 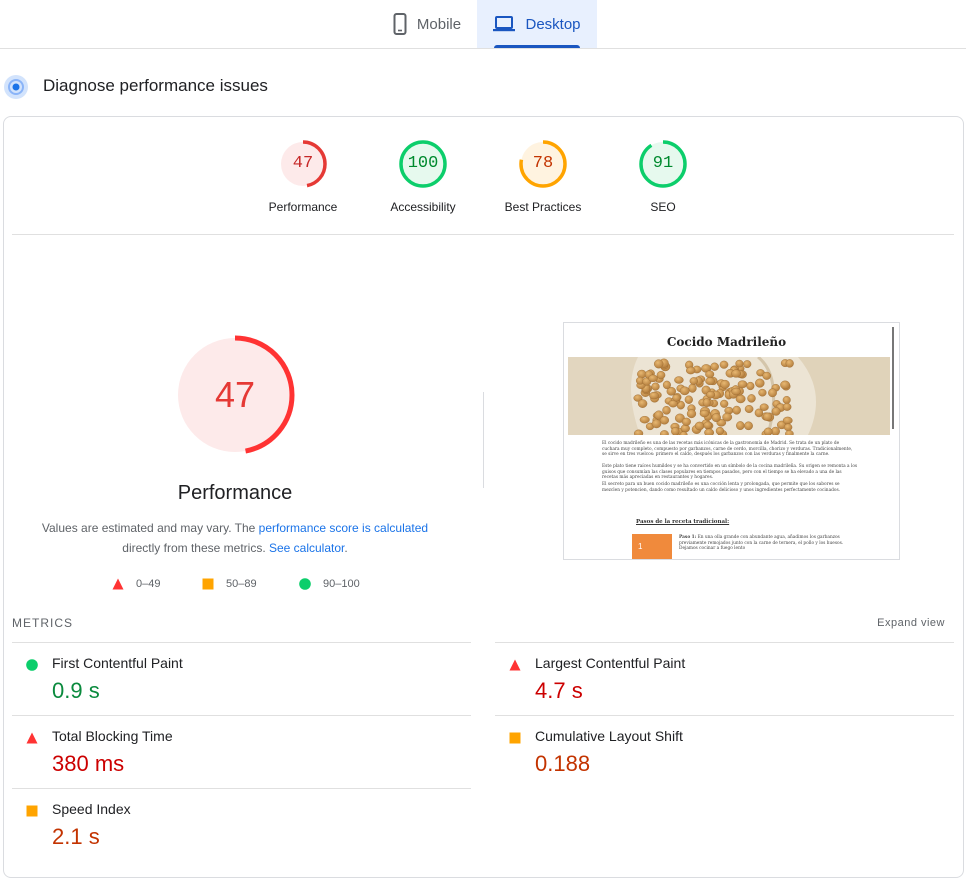 What do you see at coordinates (235, 493) in the screenshot?
I see `performance-title: Performance` at bounding box center [235, 493].